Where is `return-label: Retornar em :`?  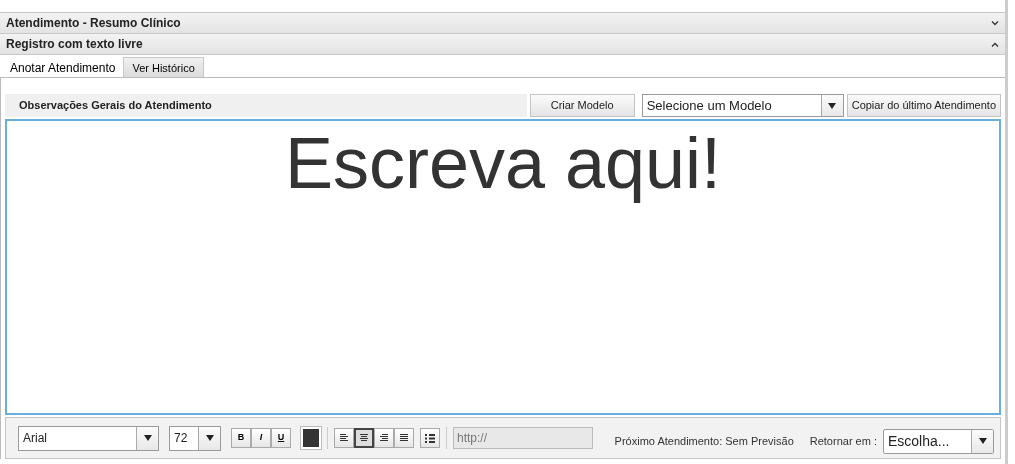 return-label: Retornar em : is located at coordinates (843, 441).